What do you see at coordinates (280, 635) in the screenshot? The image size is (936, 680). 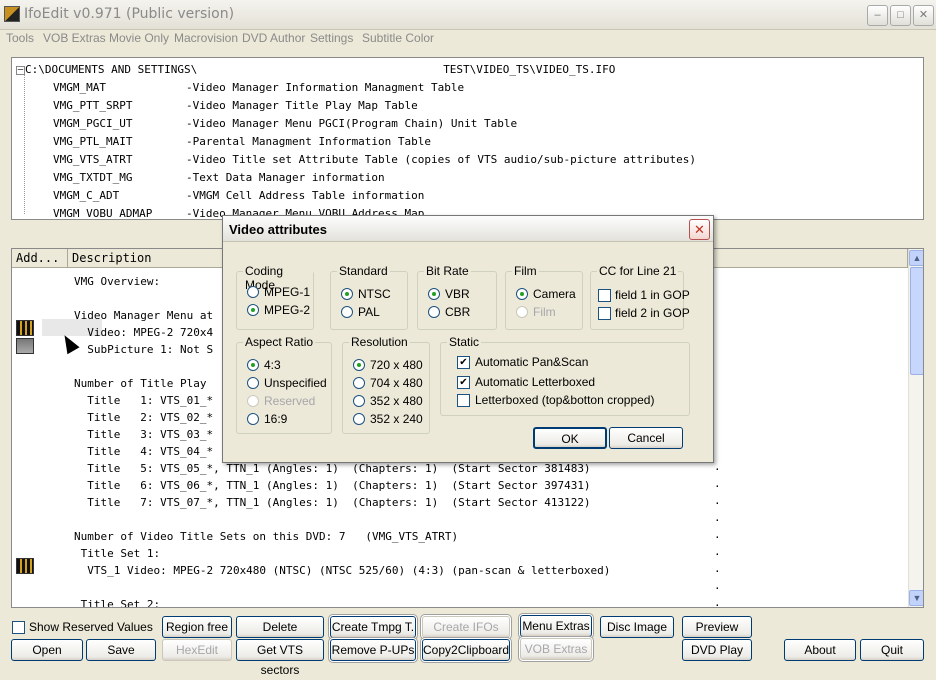 I see `delete-playback-button: Delete Playback` at bounding box center [280, 635].